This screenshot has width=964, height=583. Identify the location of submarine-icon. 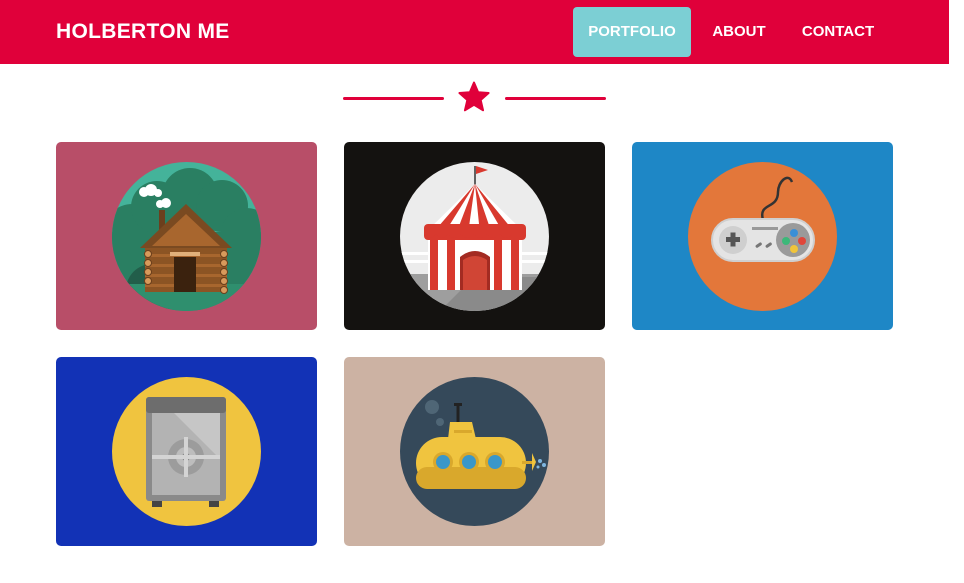
(474, 451).